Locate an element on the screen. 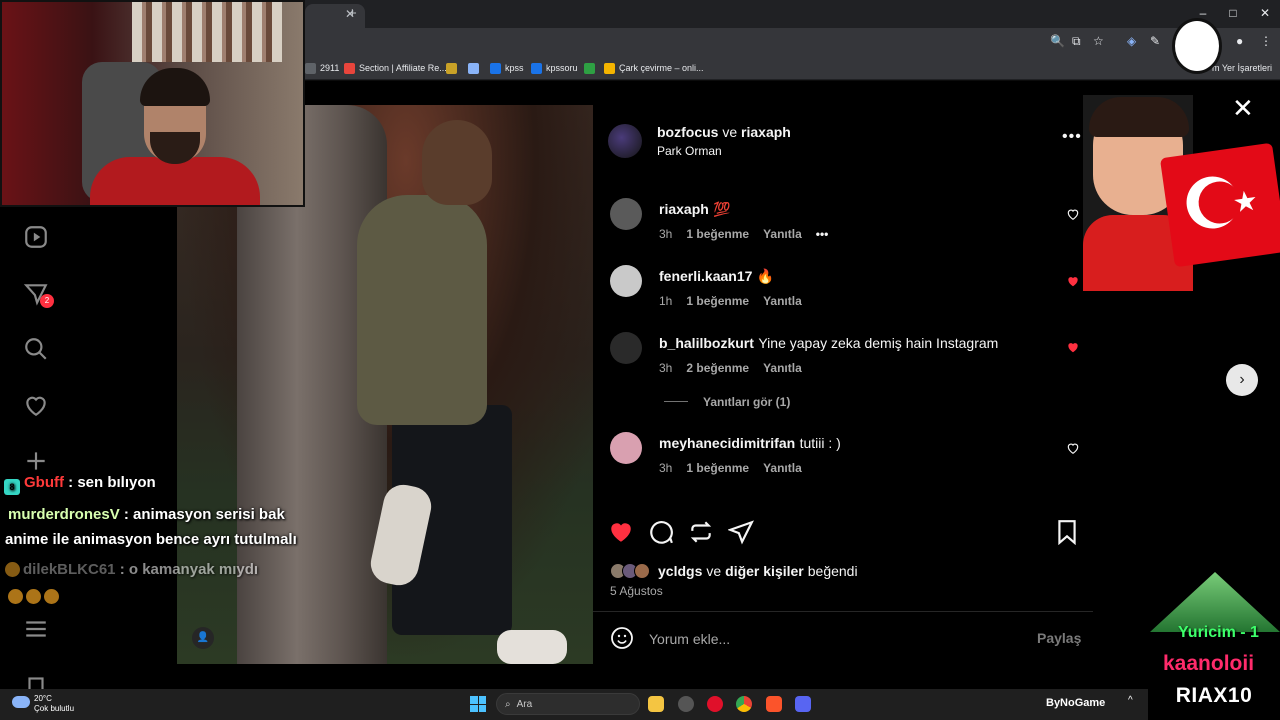 This screenshot has height=720, width=1280. comment-body: riaxaph 💯 is located at coordinates (695, 210).